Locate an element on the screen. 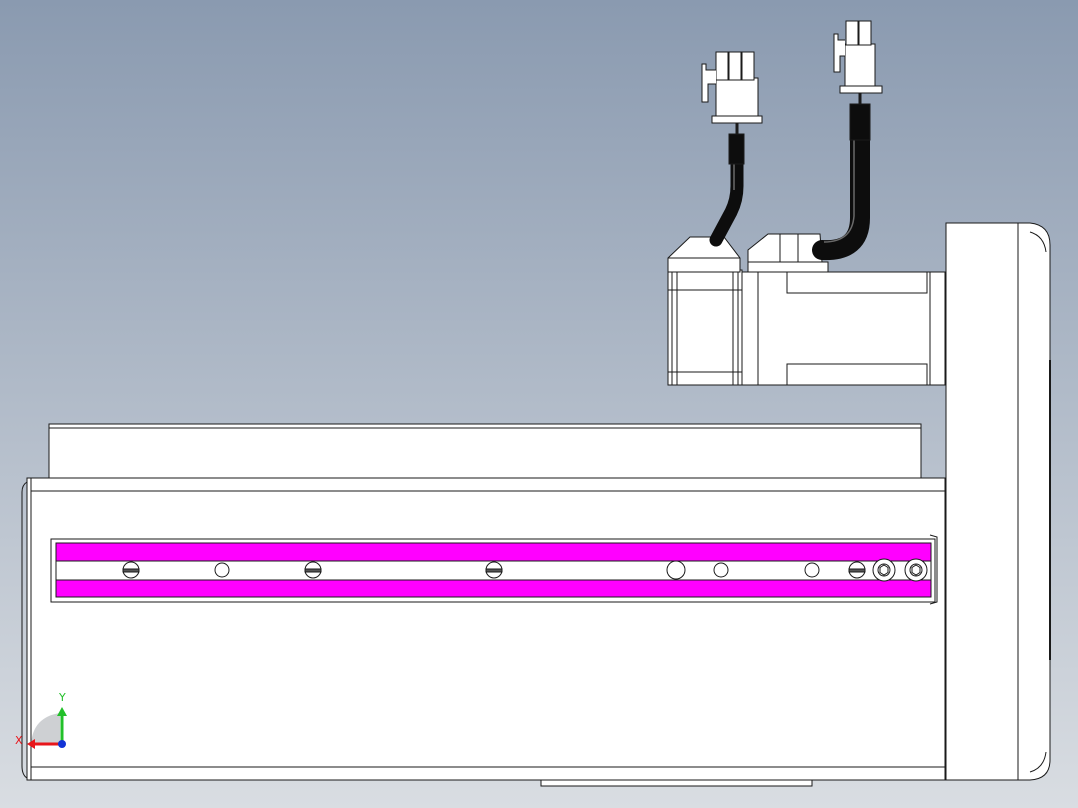 This screenshot has width=1078, height=808. motor-rib-top is located at coordinates (857, 282).